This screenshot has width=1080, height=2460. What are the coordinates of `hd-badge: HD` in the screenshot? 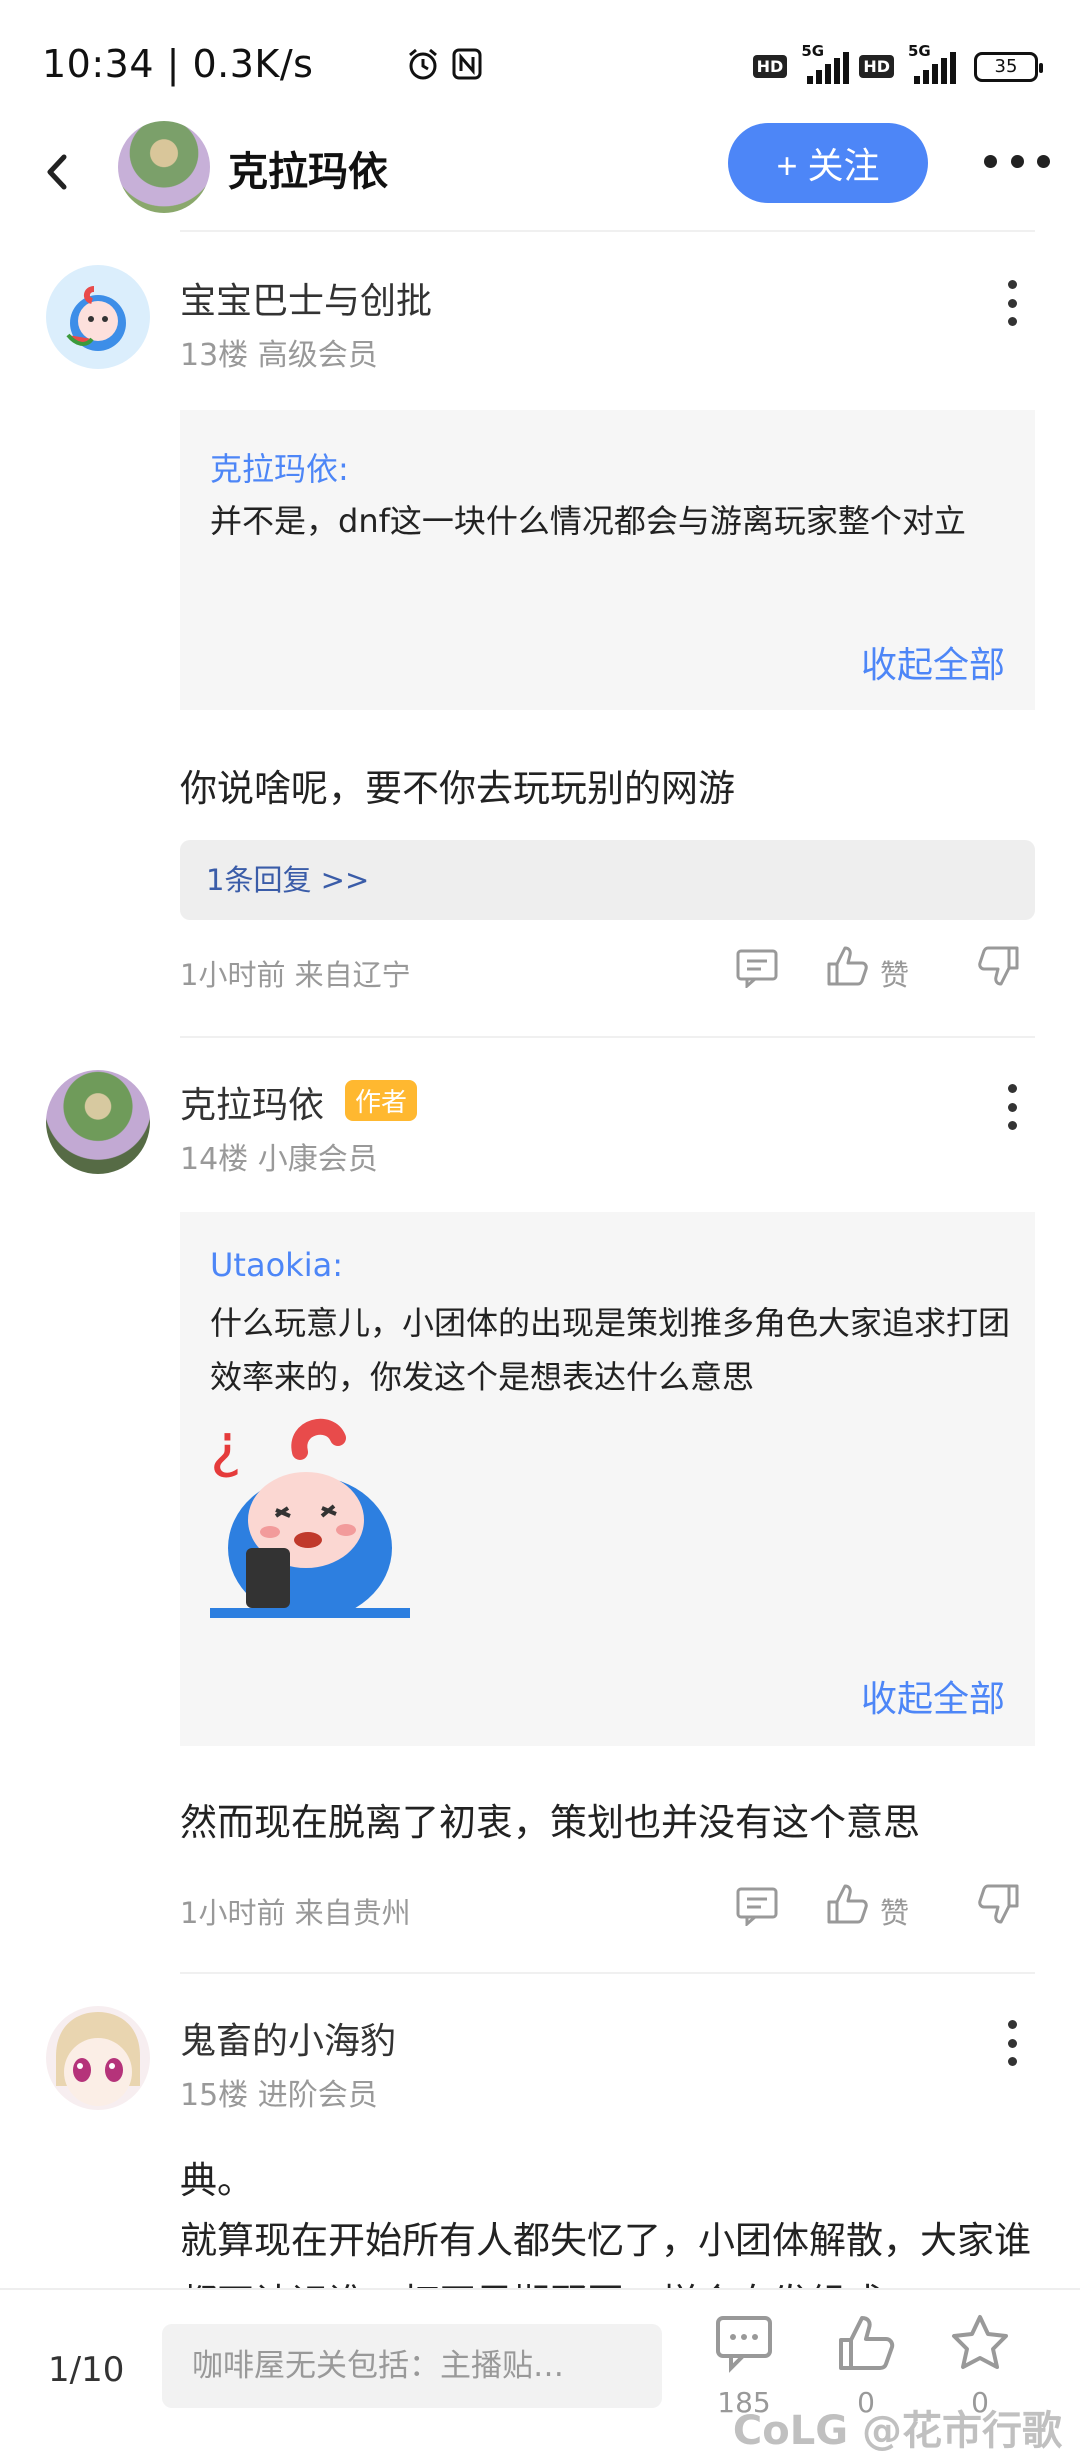 It's located at (770, 66).